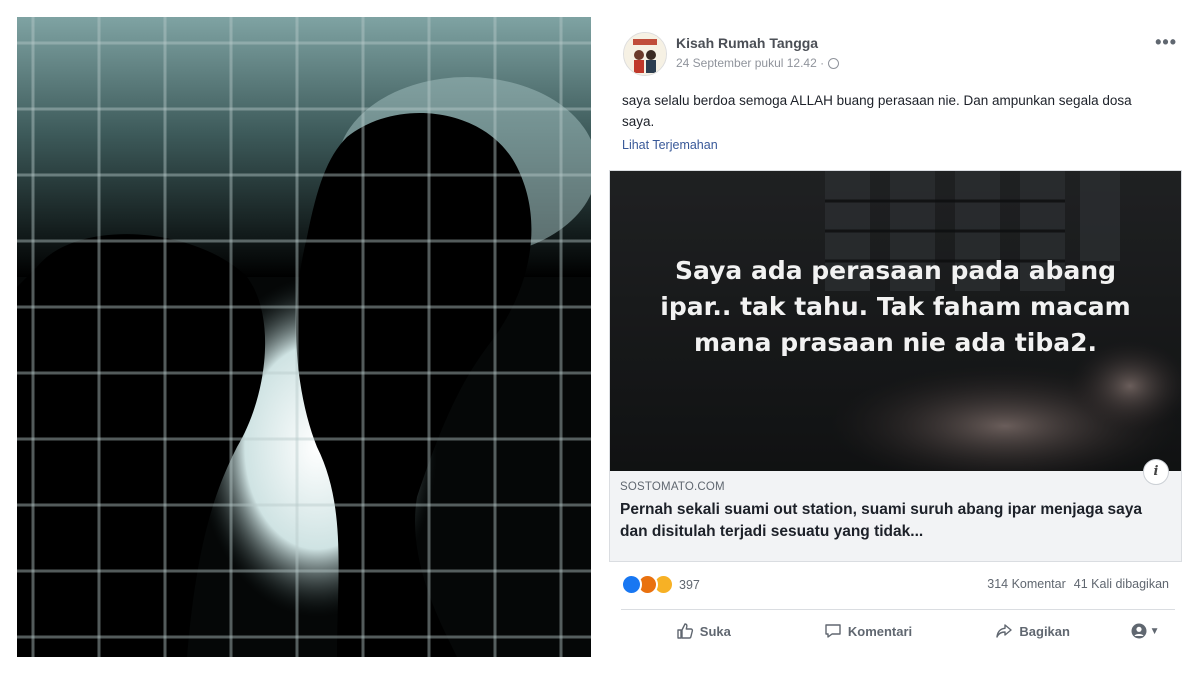 Image resolution: width=1200 pixels, height=675 pixels. I want to click on comment-button: Komentari, so click(868, 631).